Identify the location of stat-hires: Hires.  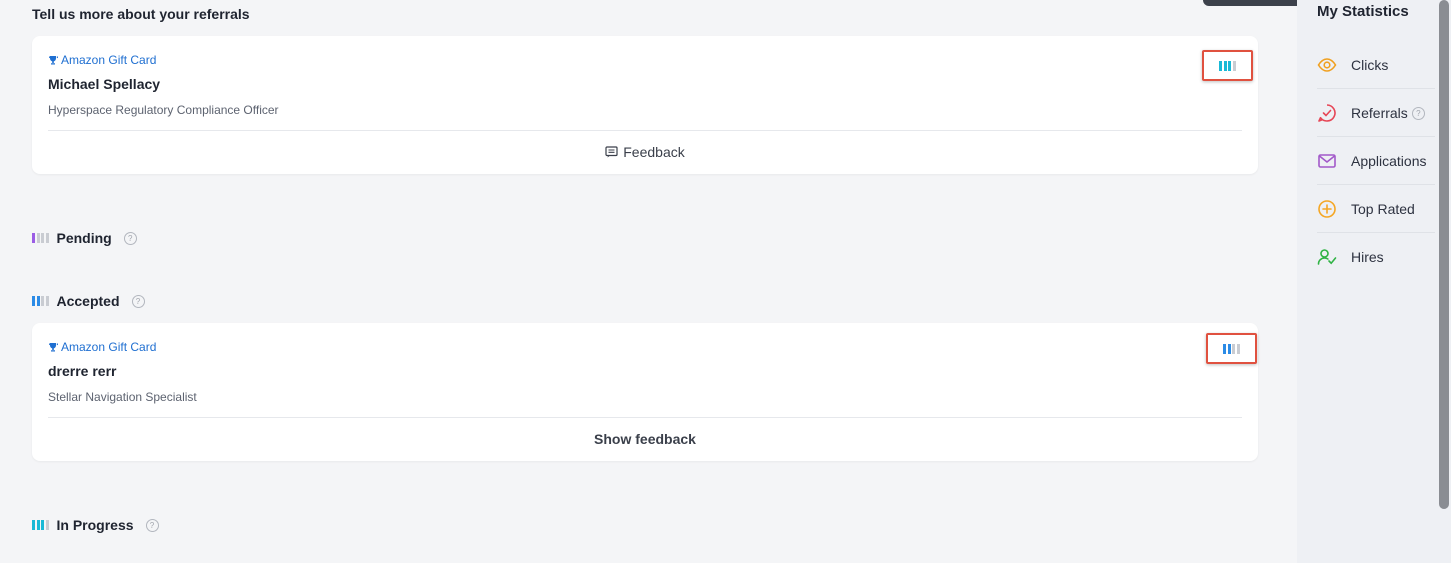
(1376, 257).